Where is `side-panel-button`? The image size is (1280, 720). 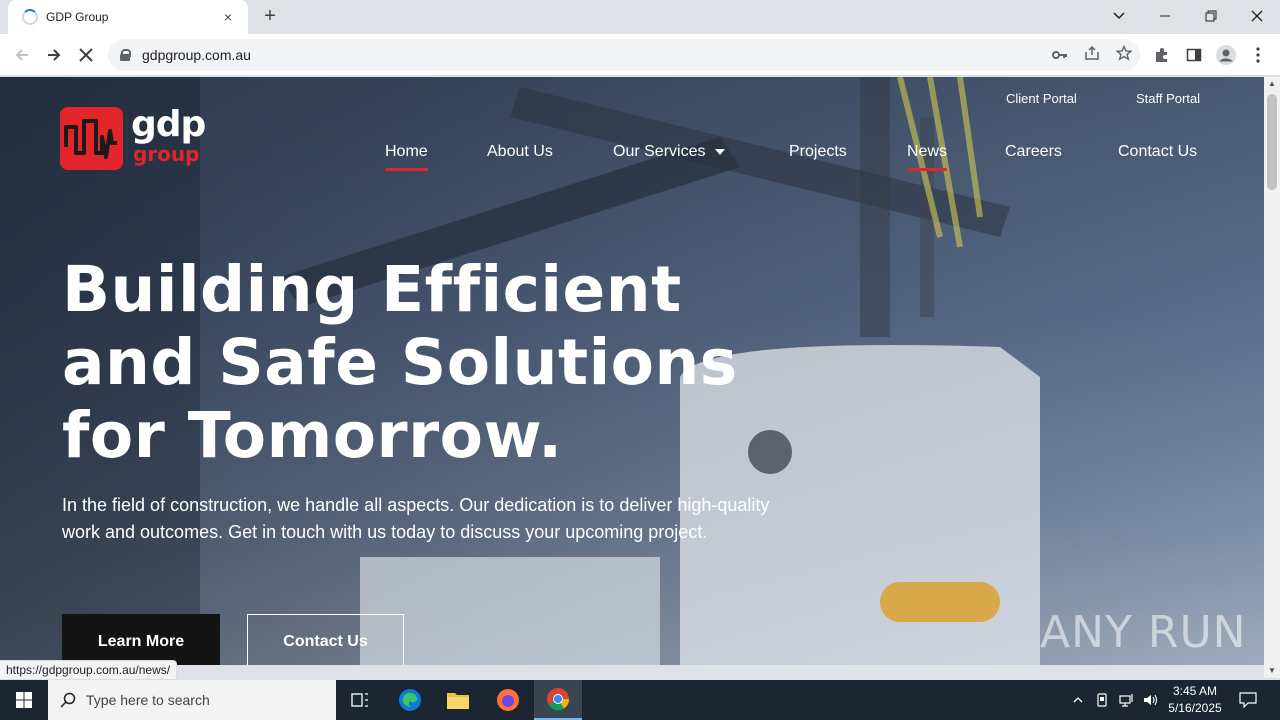
side-panel-button is located at coordinates (1194, 55).